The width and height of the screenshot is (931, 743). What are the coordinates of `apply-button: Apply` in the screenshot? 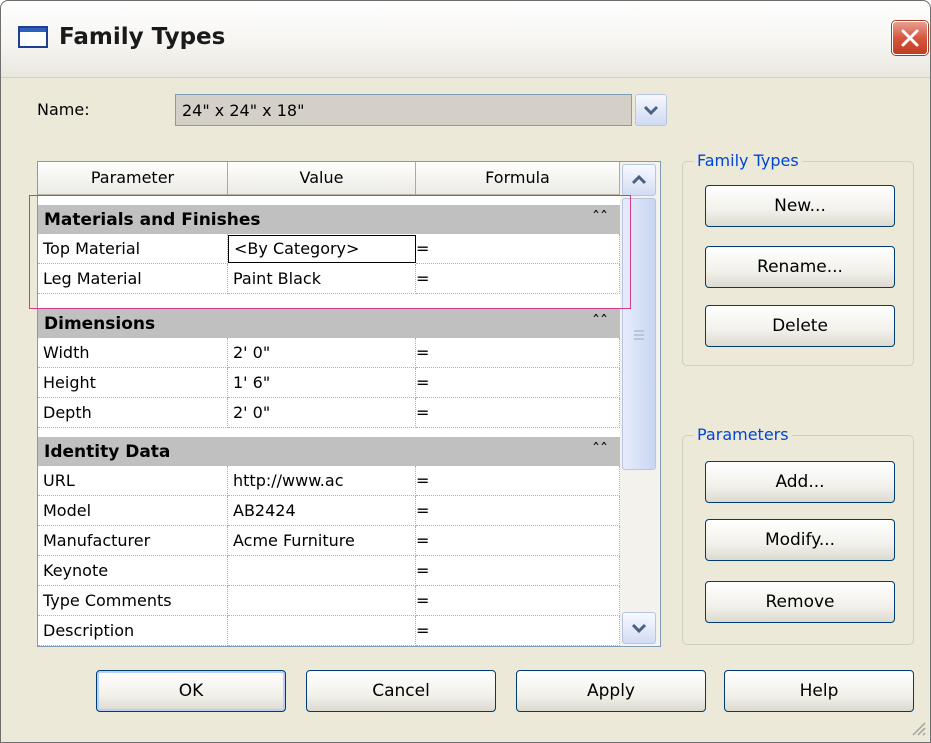 It's located at (611, 691).